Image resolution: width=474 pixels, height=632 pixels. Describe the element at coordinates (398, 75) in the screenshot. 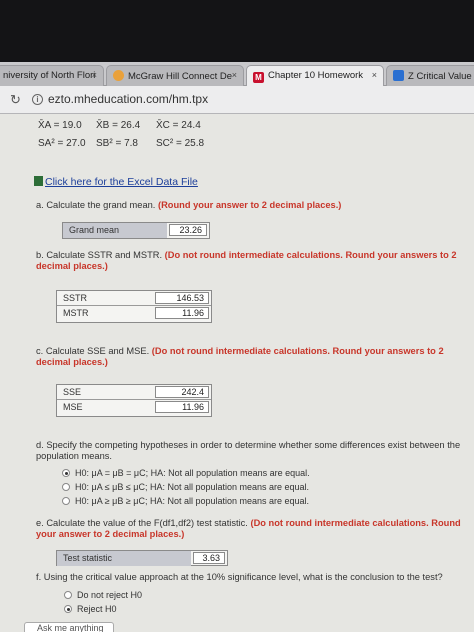

I see `site-favicon-icon` at that location.